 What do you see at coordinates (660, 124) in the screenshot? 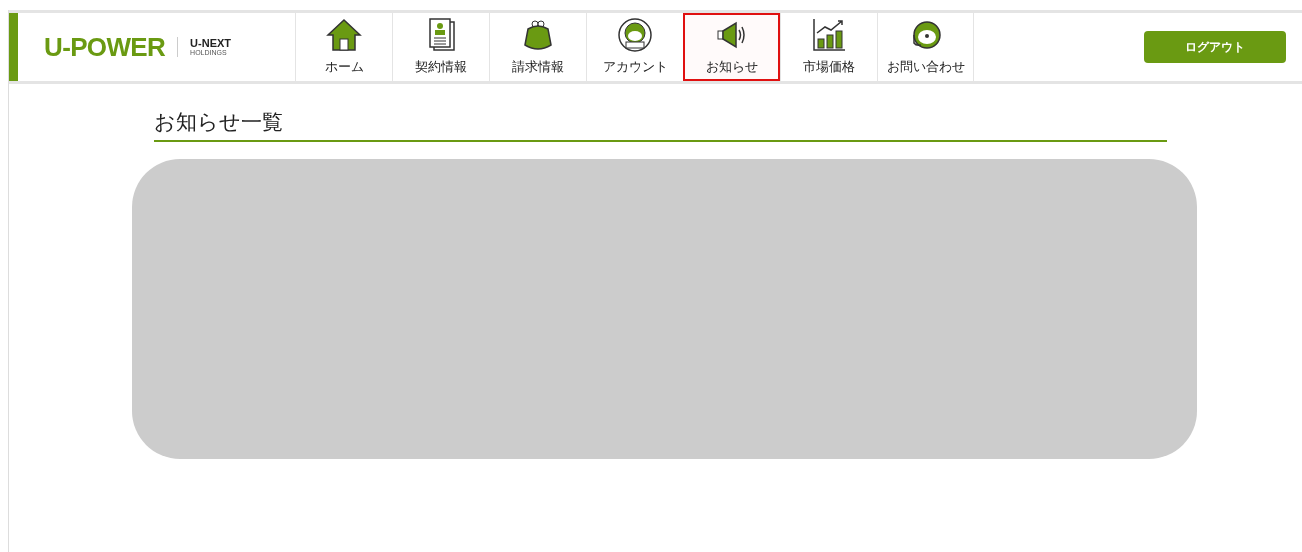
I see `page-title: お知らせ一覧` at bounding box center [660, 124].